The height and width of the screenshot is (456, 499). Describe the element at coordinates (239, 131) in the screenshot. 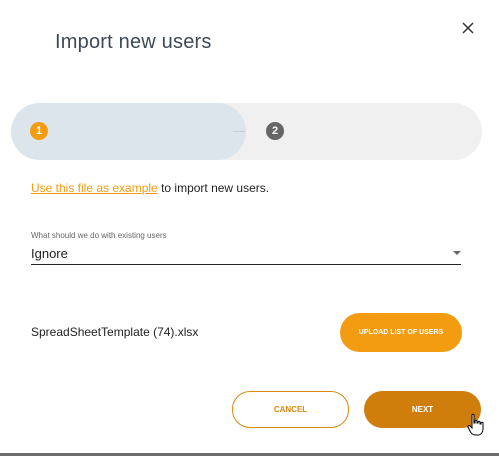

I see `step-divider` at that location.